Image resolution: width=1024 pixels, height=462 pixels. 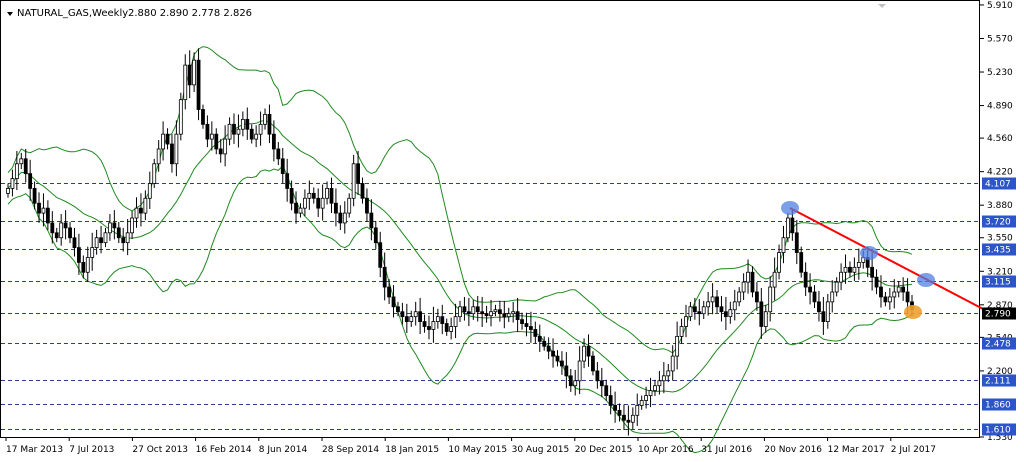 What do you see at coordinates (1000, 39) in the screenshot?
I see `y-tick-label: 5.570` at bounding box center [1000, 39].